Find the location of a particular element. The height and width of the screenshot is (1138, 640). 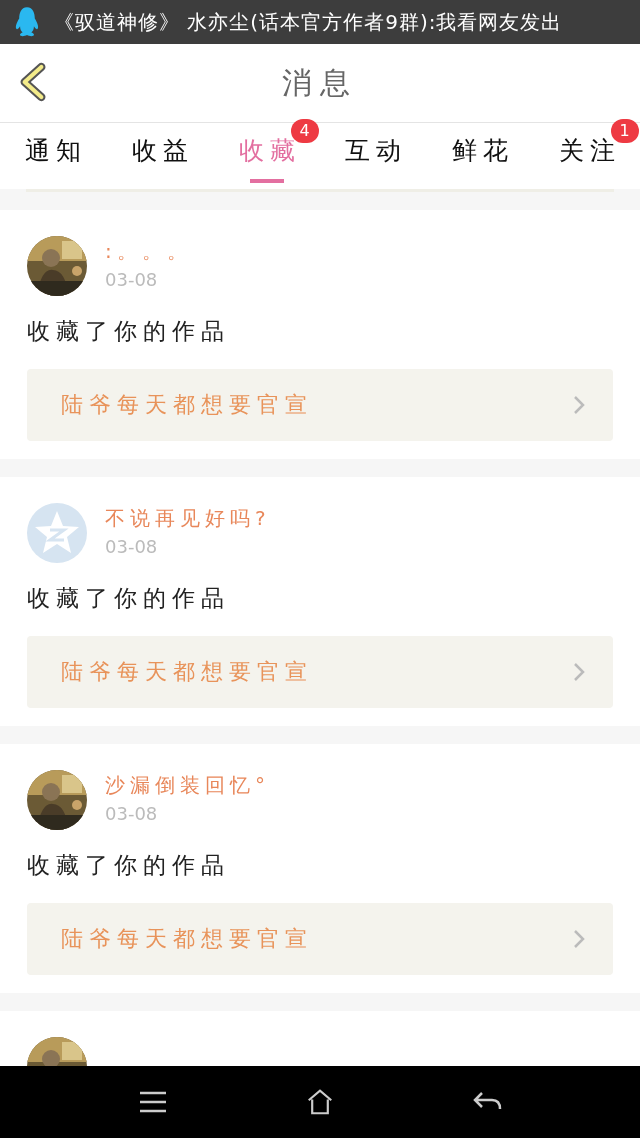

tab: 鲜花 is located at coordinates (480, 150).